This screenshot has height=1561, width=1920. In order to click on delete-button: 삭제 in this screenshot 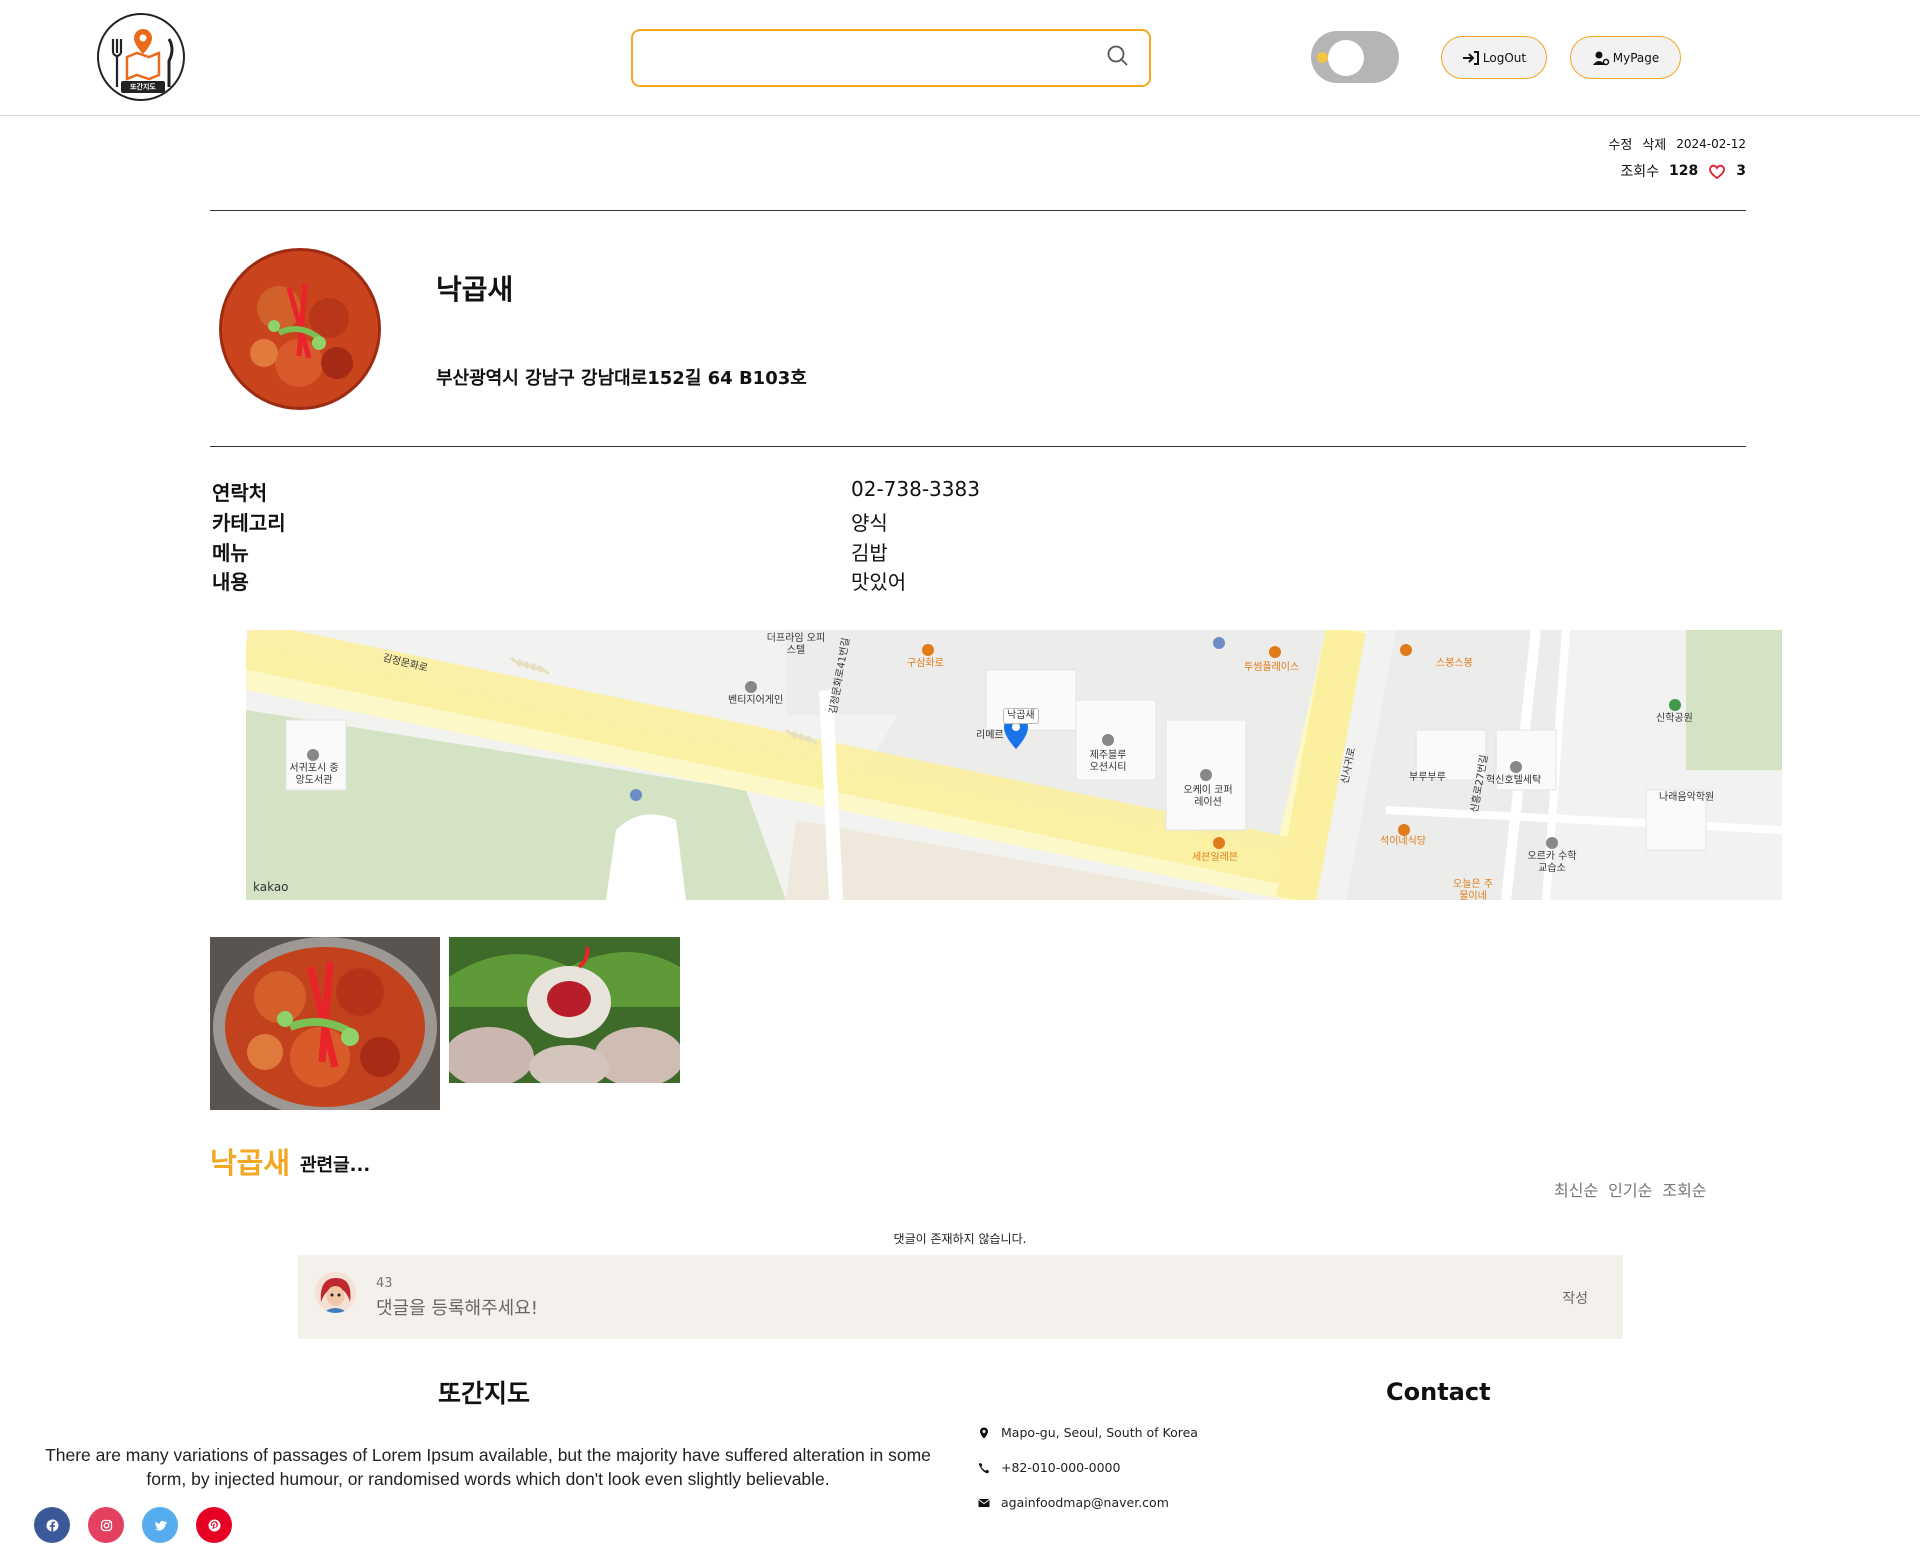, I will do `click(1654, 143)`.